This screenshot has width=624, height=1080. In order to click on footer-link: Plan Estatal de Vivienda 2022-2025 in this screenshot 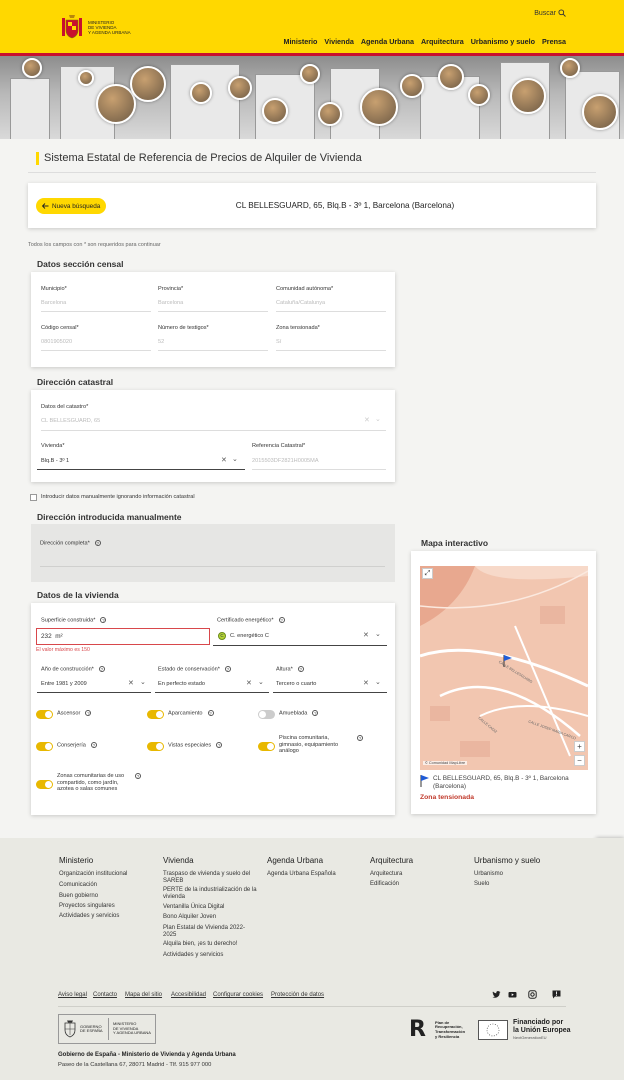, I will do `click(210, 932)`.